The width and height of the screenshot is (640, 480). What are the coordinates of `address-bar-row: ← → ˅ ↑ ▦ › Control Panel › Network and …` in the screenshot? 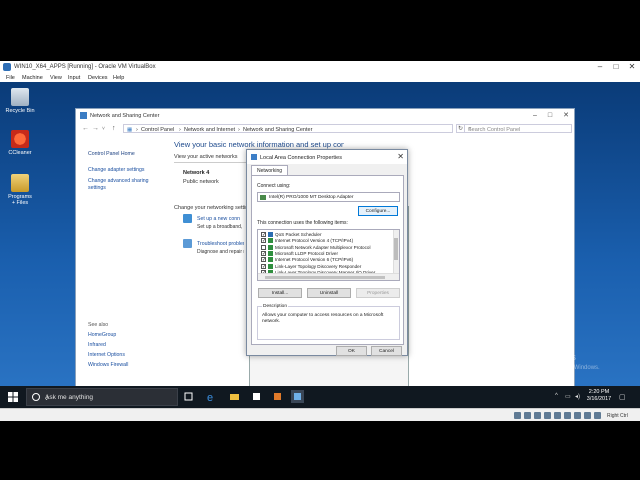 It's located at (325, 128).